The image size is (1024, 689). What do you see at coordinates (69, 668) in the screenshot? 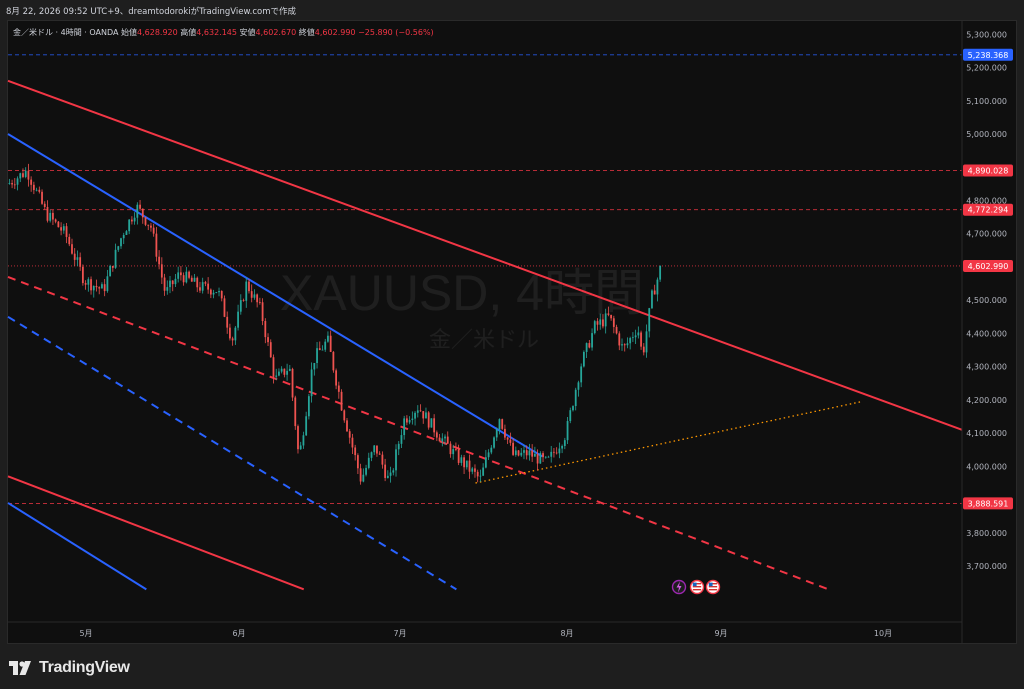
I see `tradingview-logo: TradingView` at bounding box center [69, 668].